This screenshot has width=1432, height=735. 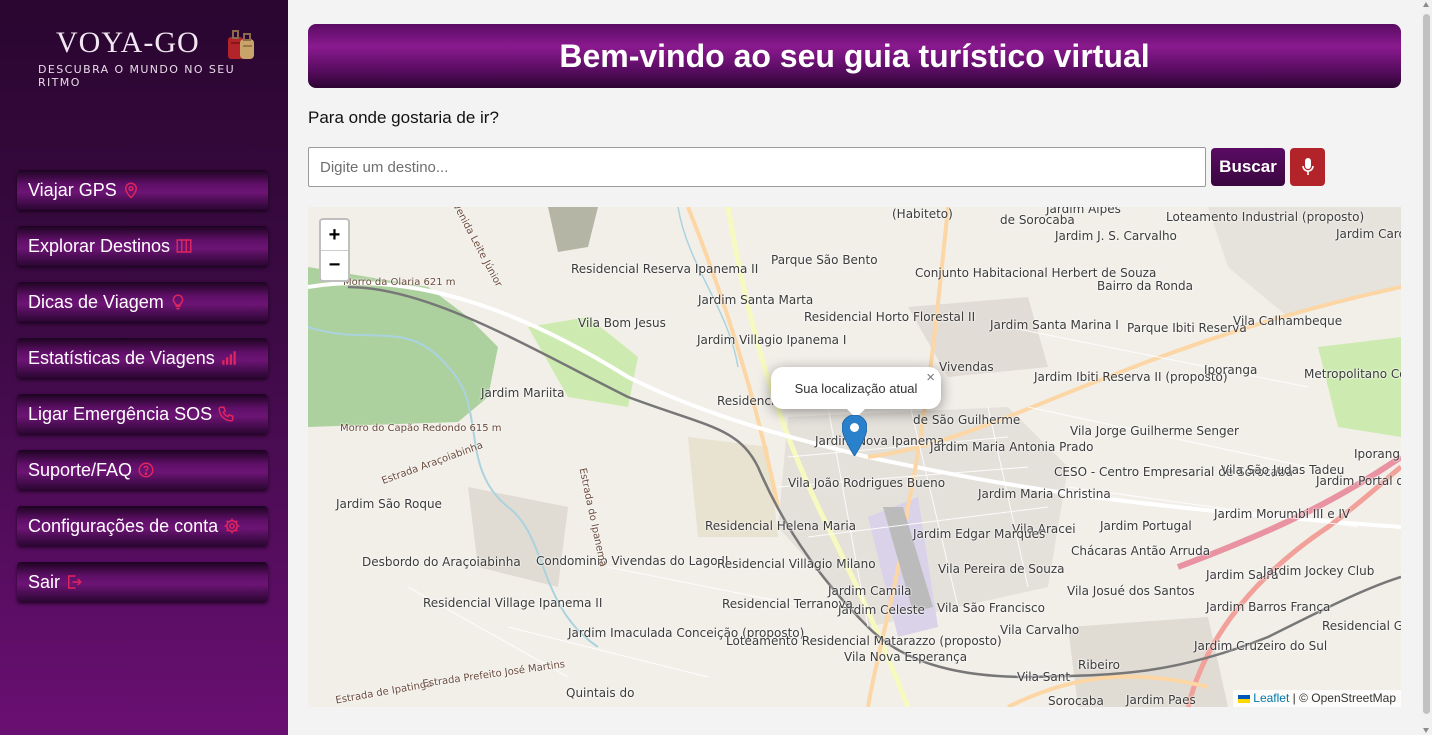 What do you see at coordinates (1083, 211) in the screenshot?
I see `map-label: Jardim Alpes` at bounding box center [1083, 211].